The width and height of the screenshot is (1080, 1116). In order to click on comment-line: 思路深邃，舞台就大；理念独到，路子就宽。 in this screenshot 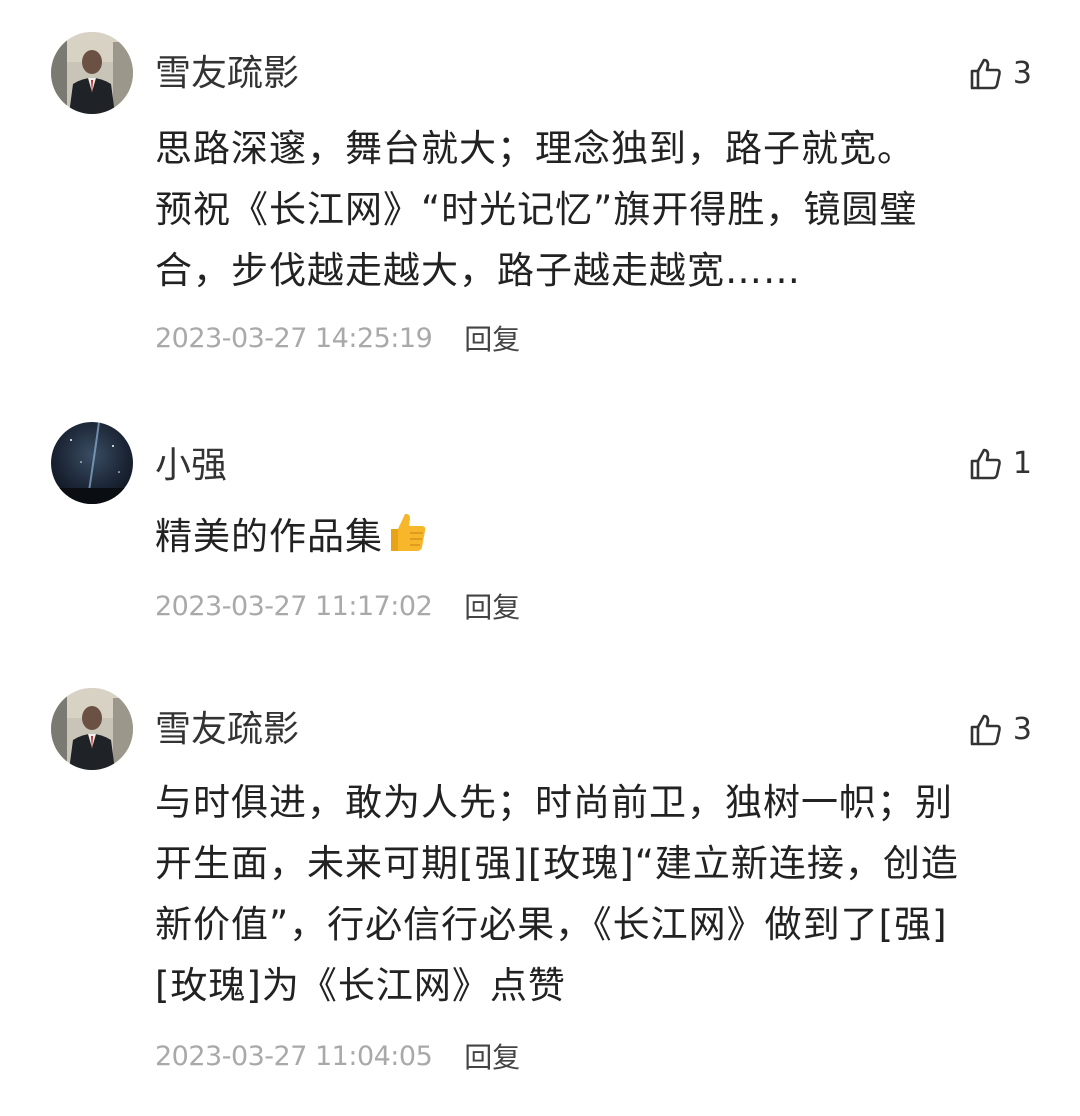, I will do `click(535, 148)`.